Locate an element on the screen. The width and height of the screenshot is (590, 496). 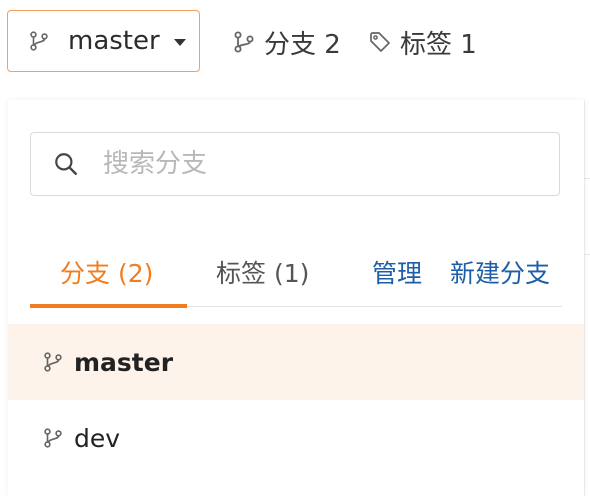
branch-selector-button: master is located at coordinates (103, 41).